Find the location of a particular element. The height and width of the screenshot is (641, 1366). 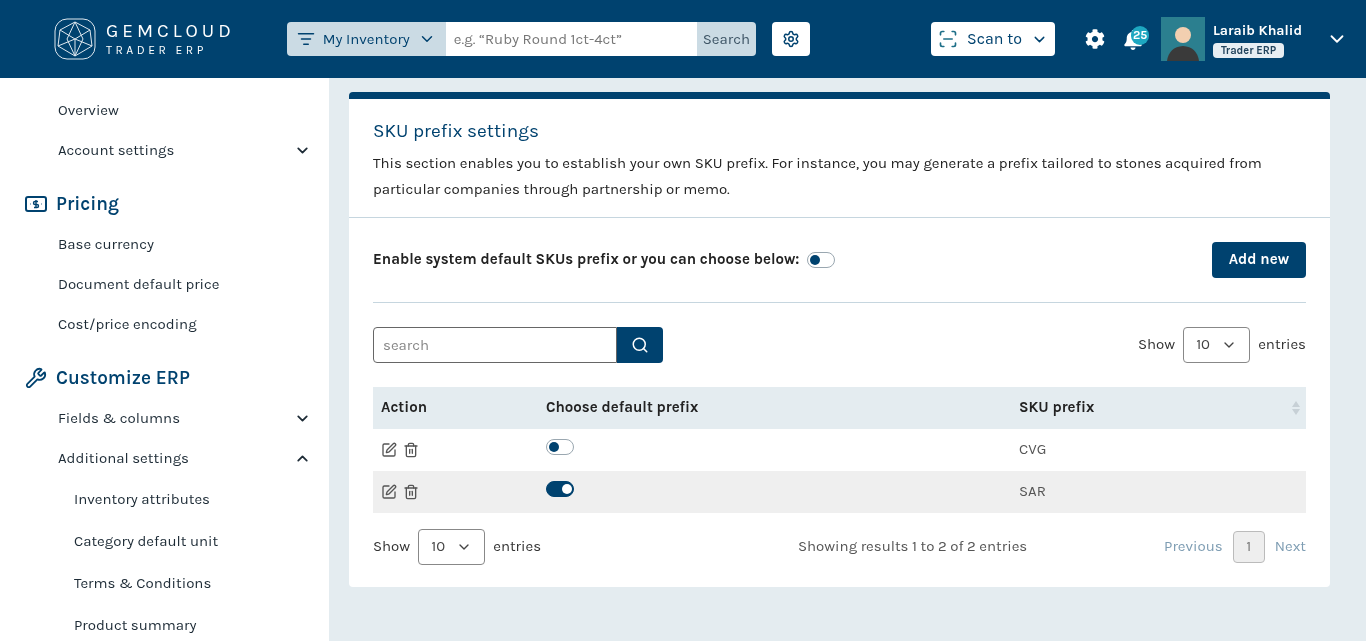

logo-tagline: TRADER ERP is located at coordinates (157, 50).